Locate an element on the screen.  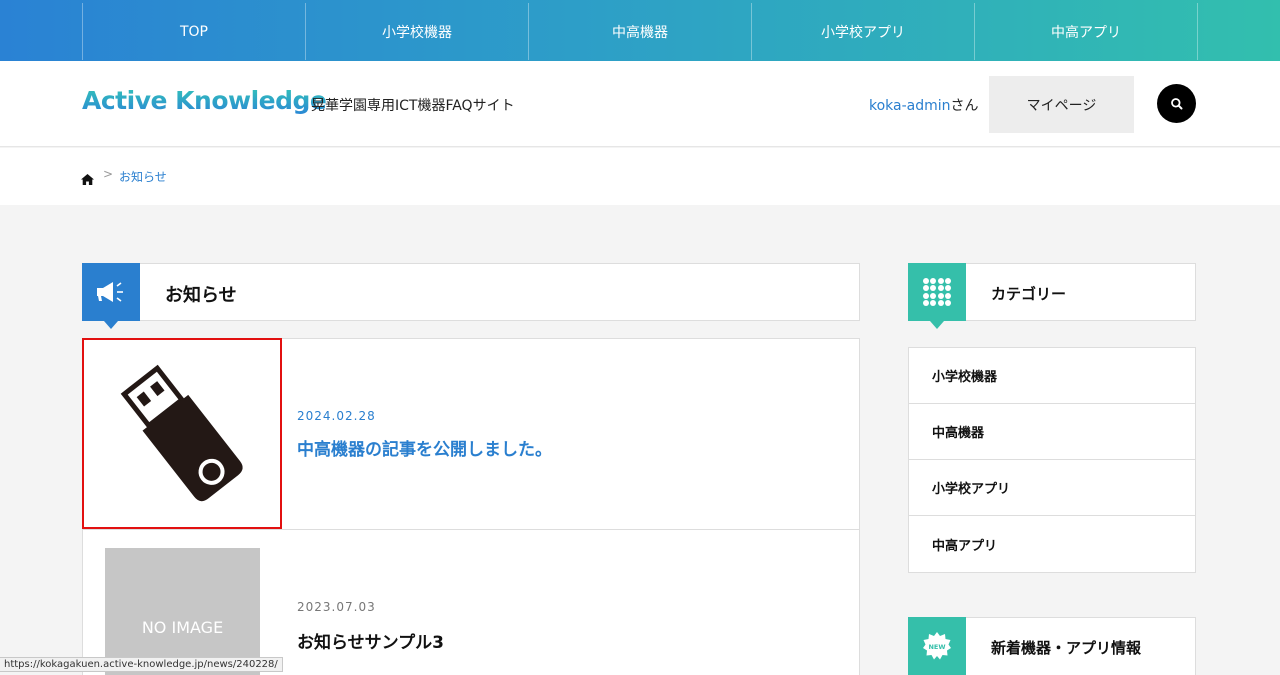
search-icon is located at coordinates (1176, 103).